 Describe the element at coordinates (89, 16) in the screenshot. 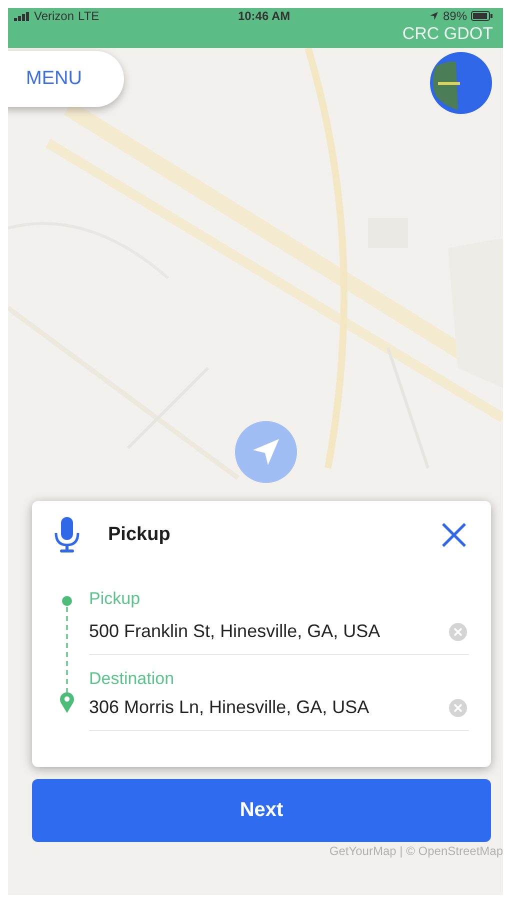

I see `network-text: LTE` at that location.